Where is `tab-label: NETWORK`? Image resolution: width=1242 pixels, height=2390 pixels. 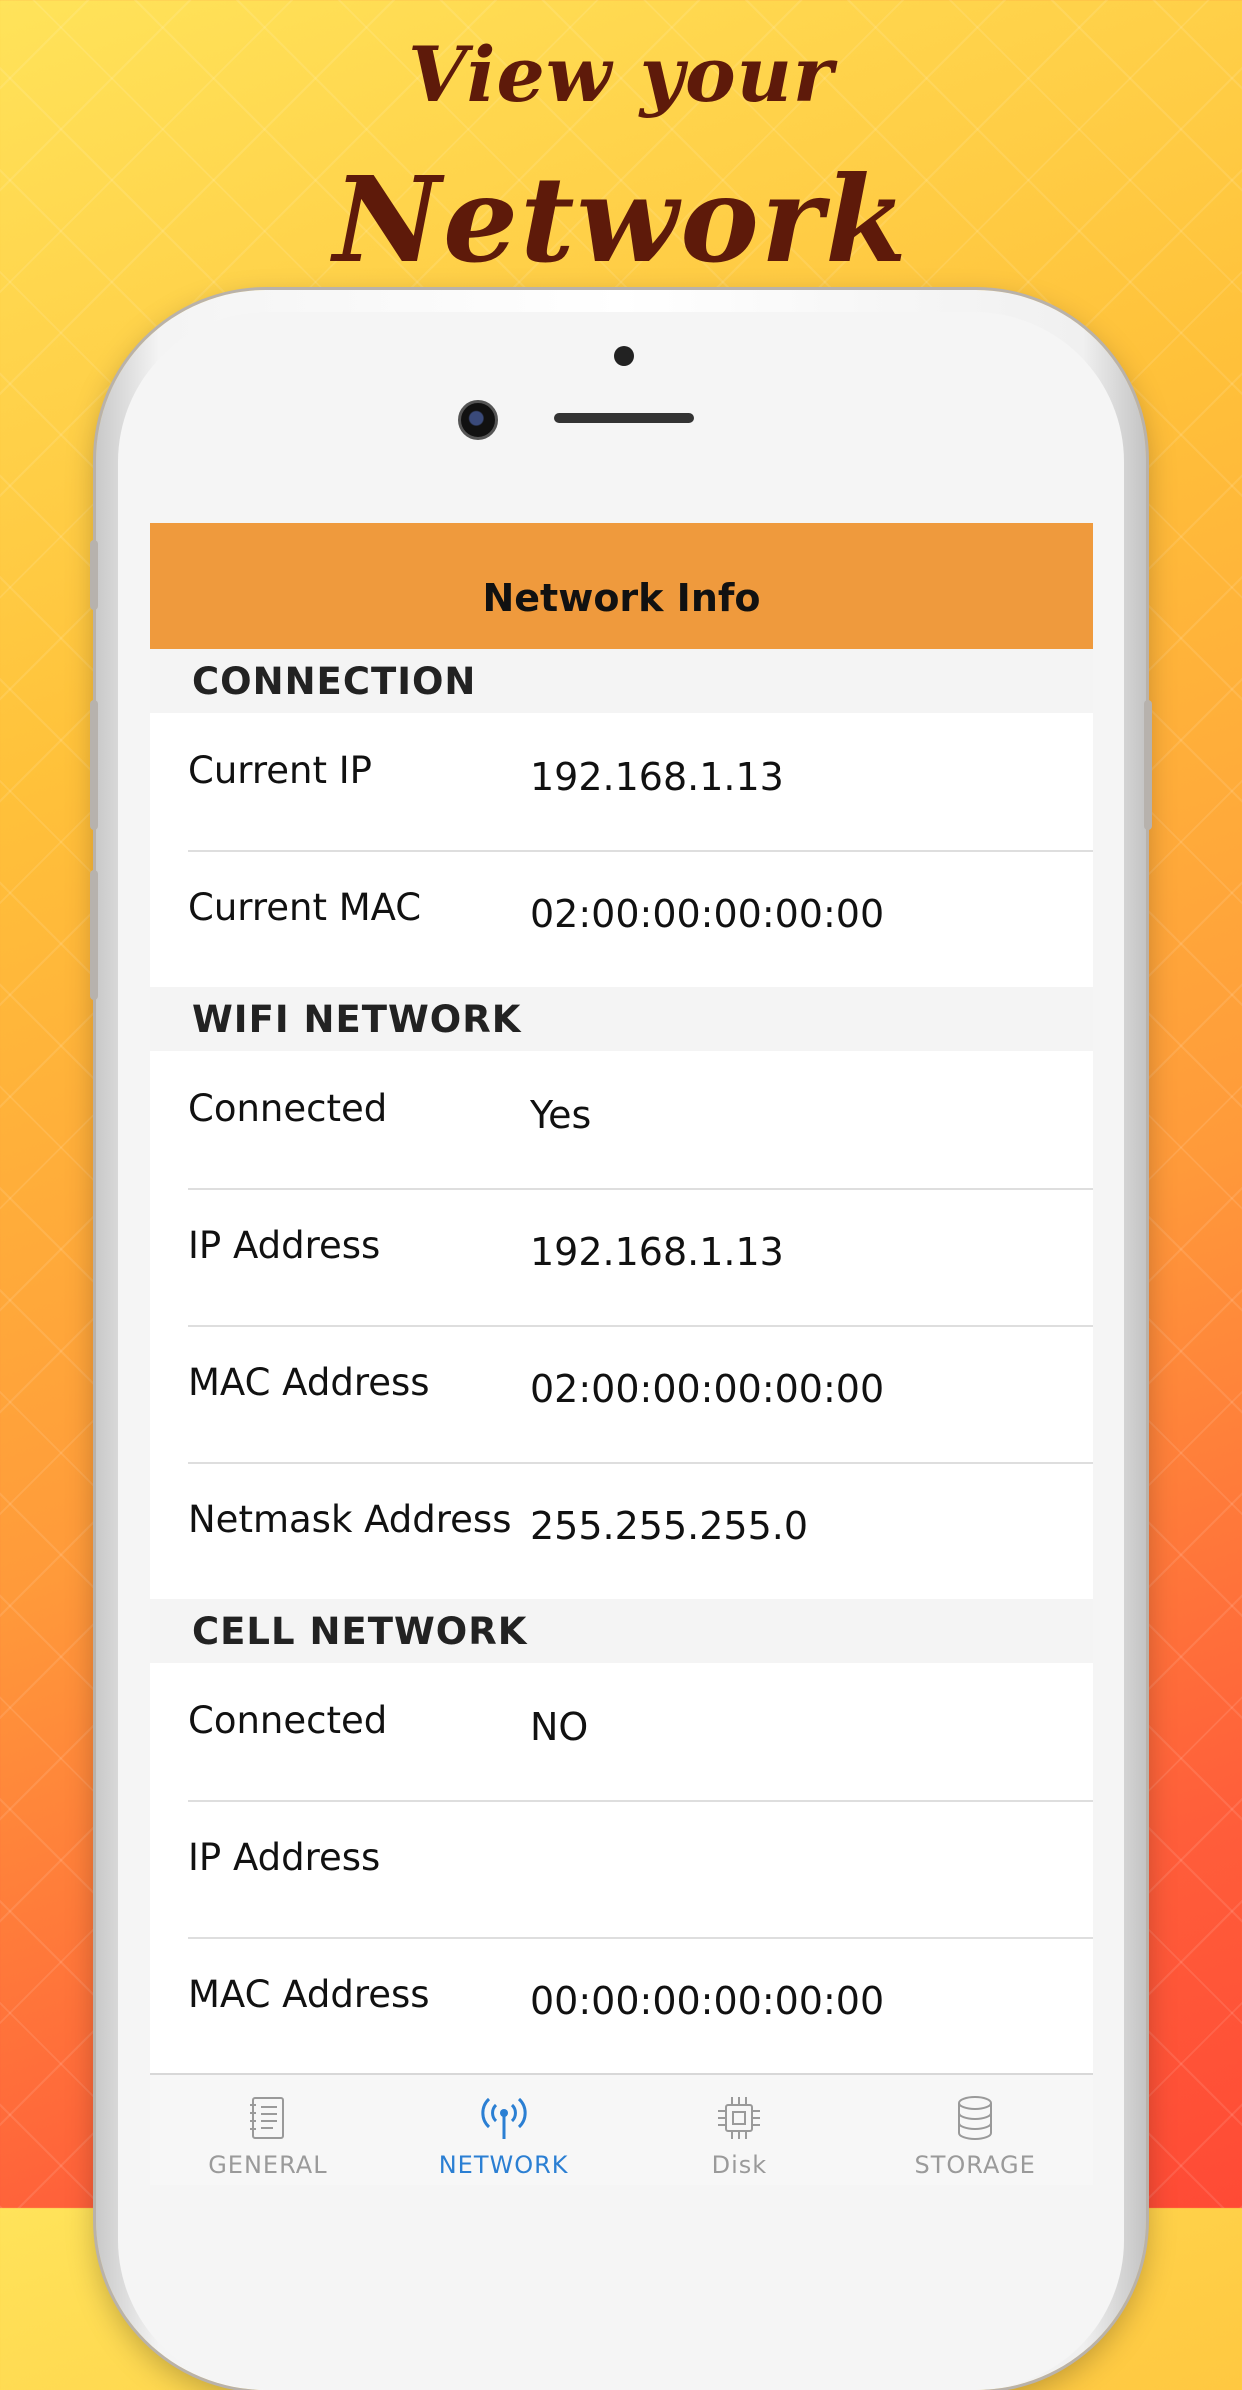
tab-label: NETWORK is located at coordinates (503, 2165).